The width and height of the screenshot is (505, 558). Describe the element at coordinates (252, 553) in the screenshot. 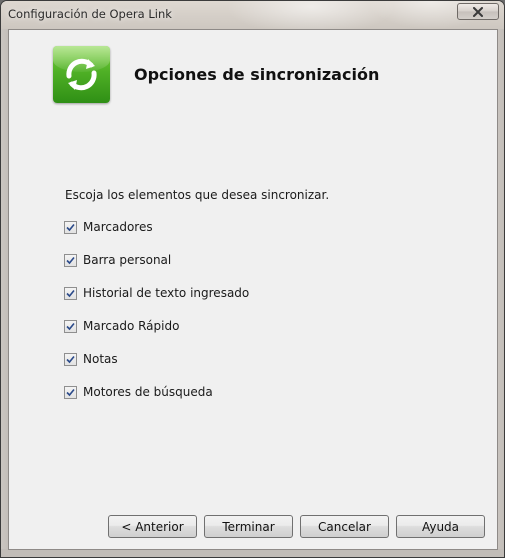

I see `window-frame-bottom` at that location.